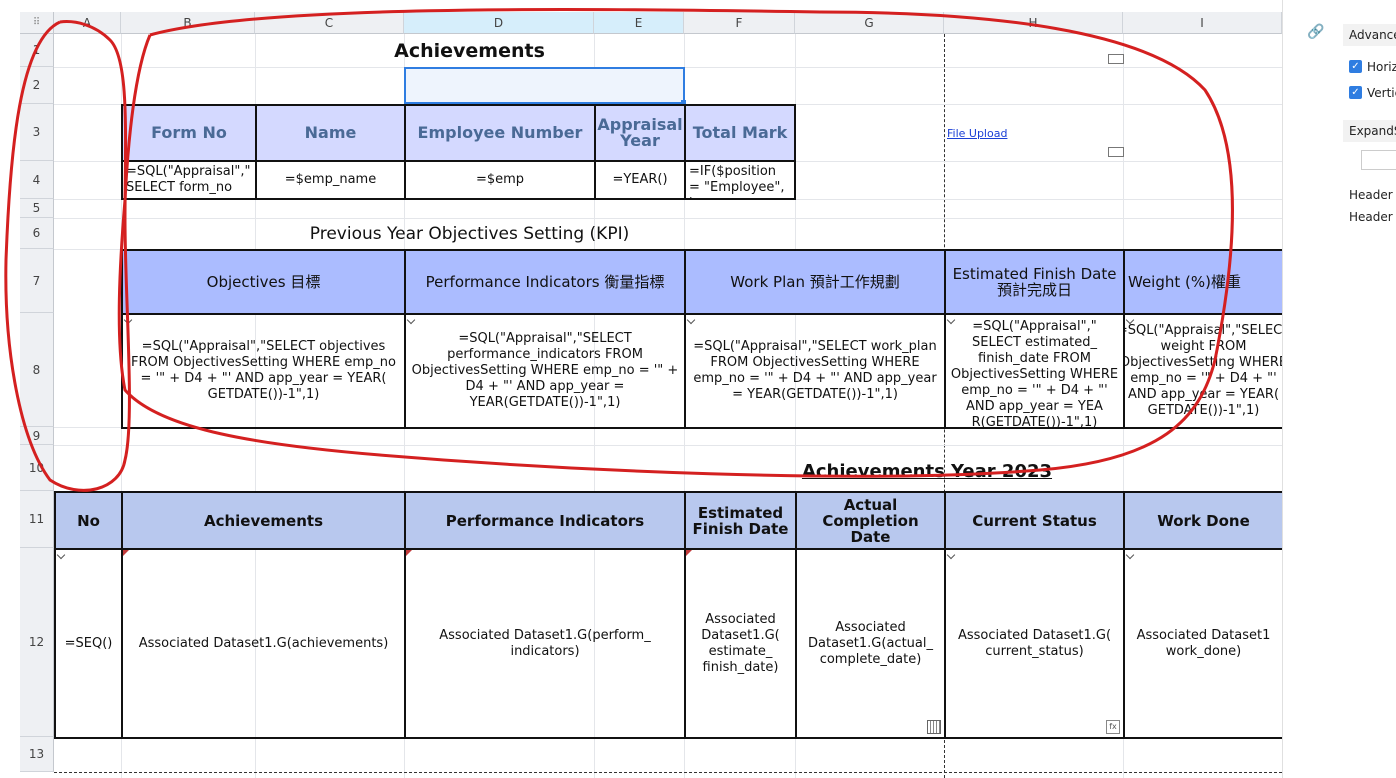 The height and width of the screenshot is (778, 1396). I want to click on gridline, so click(668, 445).